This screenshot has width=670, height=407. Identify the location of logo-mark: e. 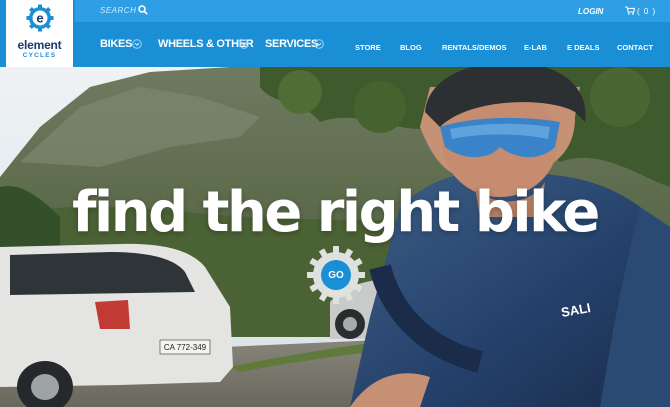
(39, 18).